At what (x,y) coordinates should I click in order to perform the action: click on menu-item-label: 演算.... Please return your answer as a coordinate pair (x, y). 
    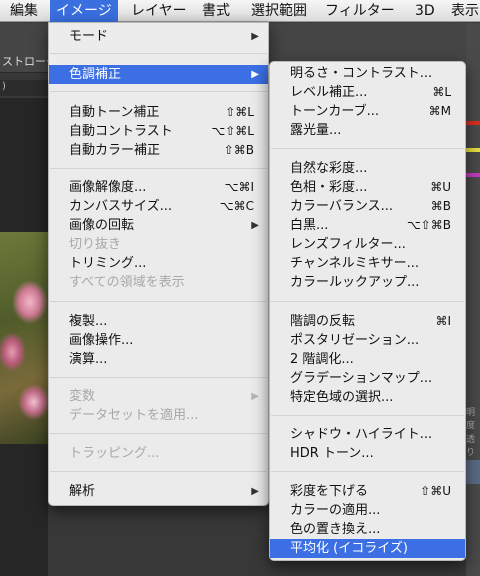
    Looking at the image, I should click on (88, 359).